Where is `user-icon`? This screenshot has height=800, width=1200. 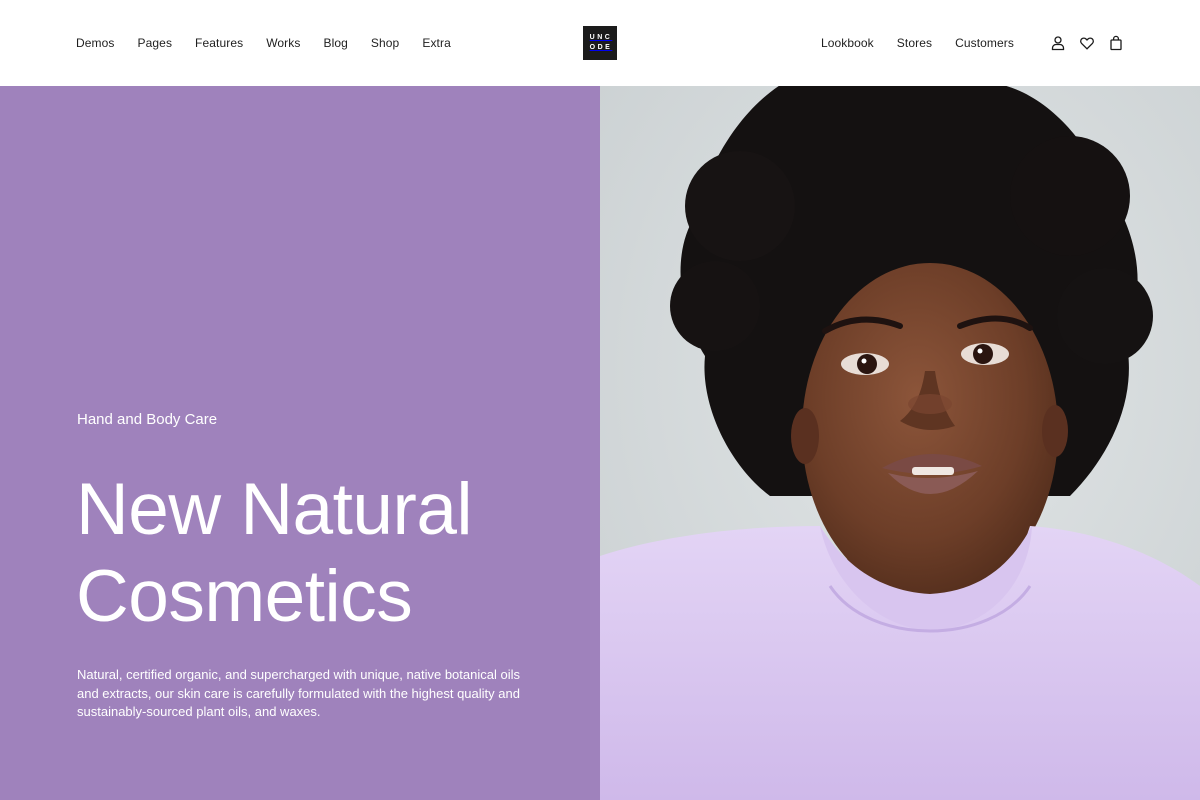
user-icon is located at coordinates (1058, 43).